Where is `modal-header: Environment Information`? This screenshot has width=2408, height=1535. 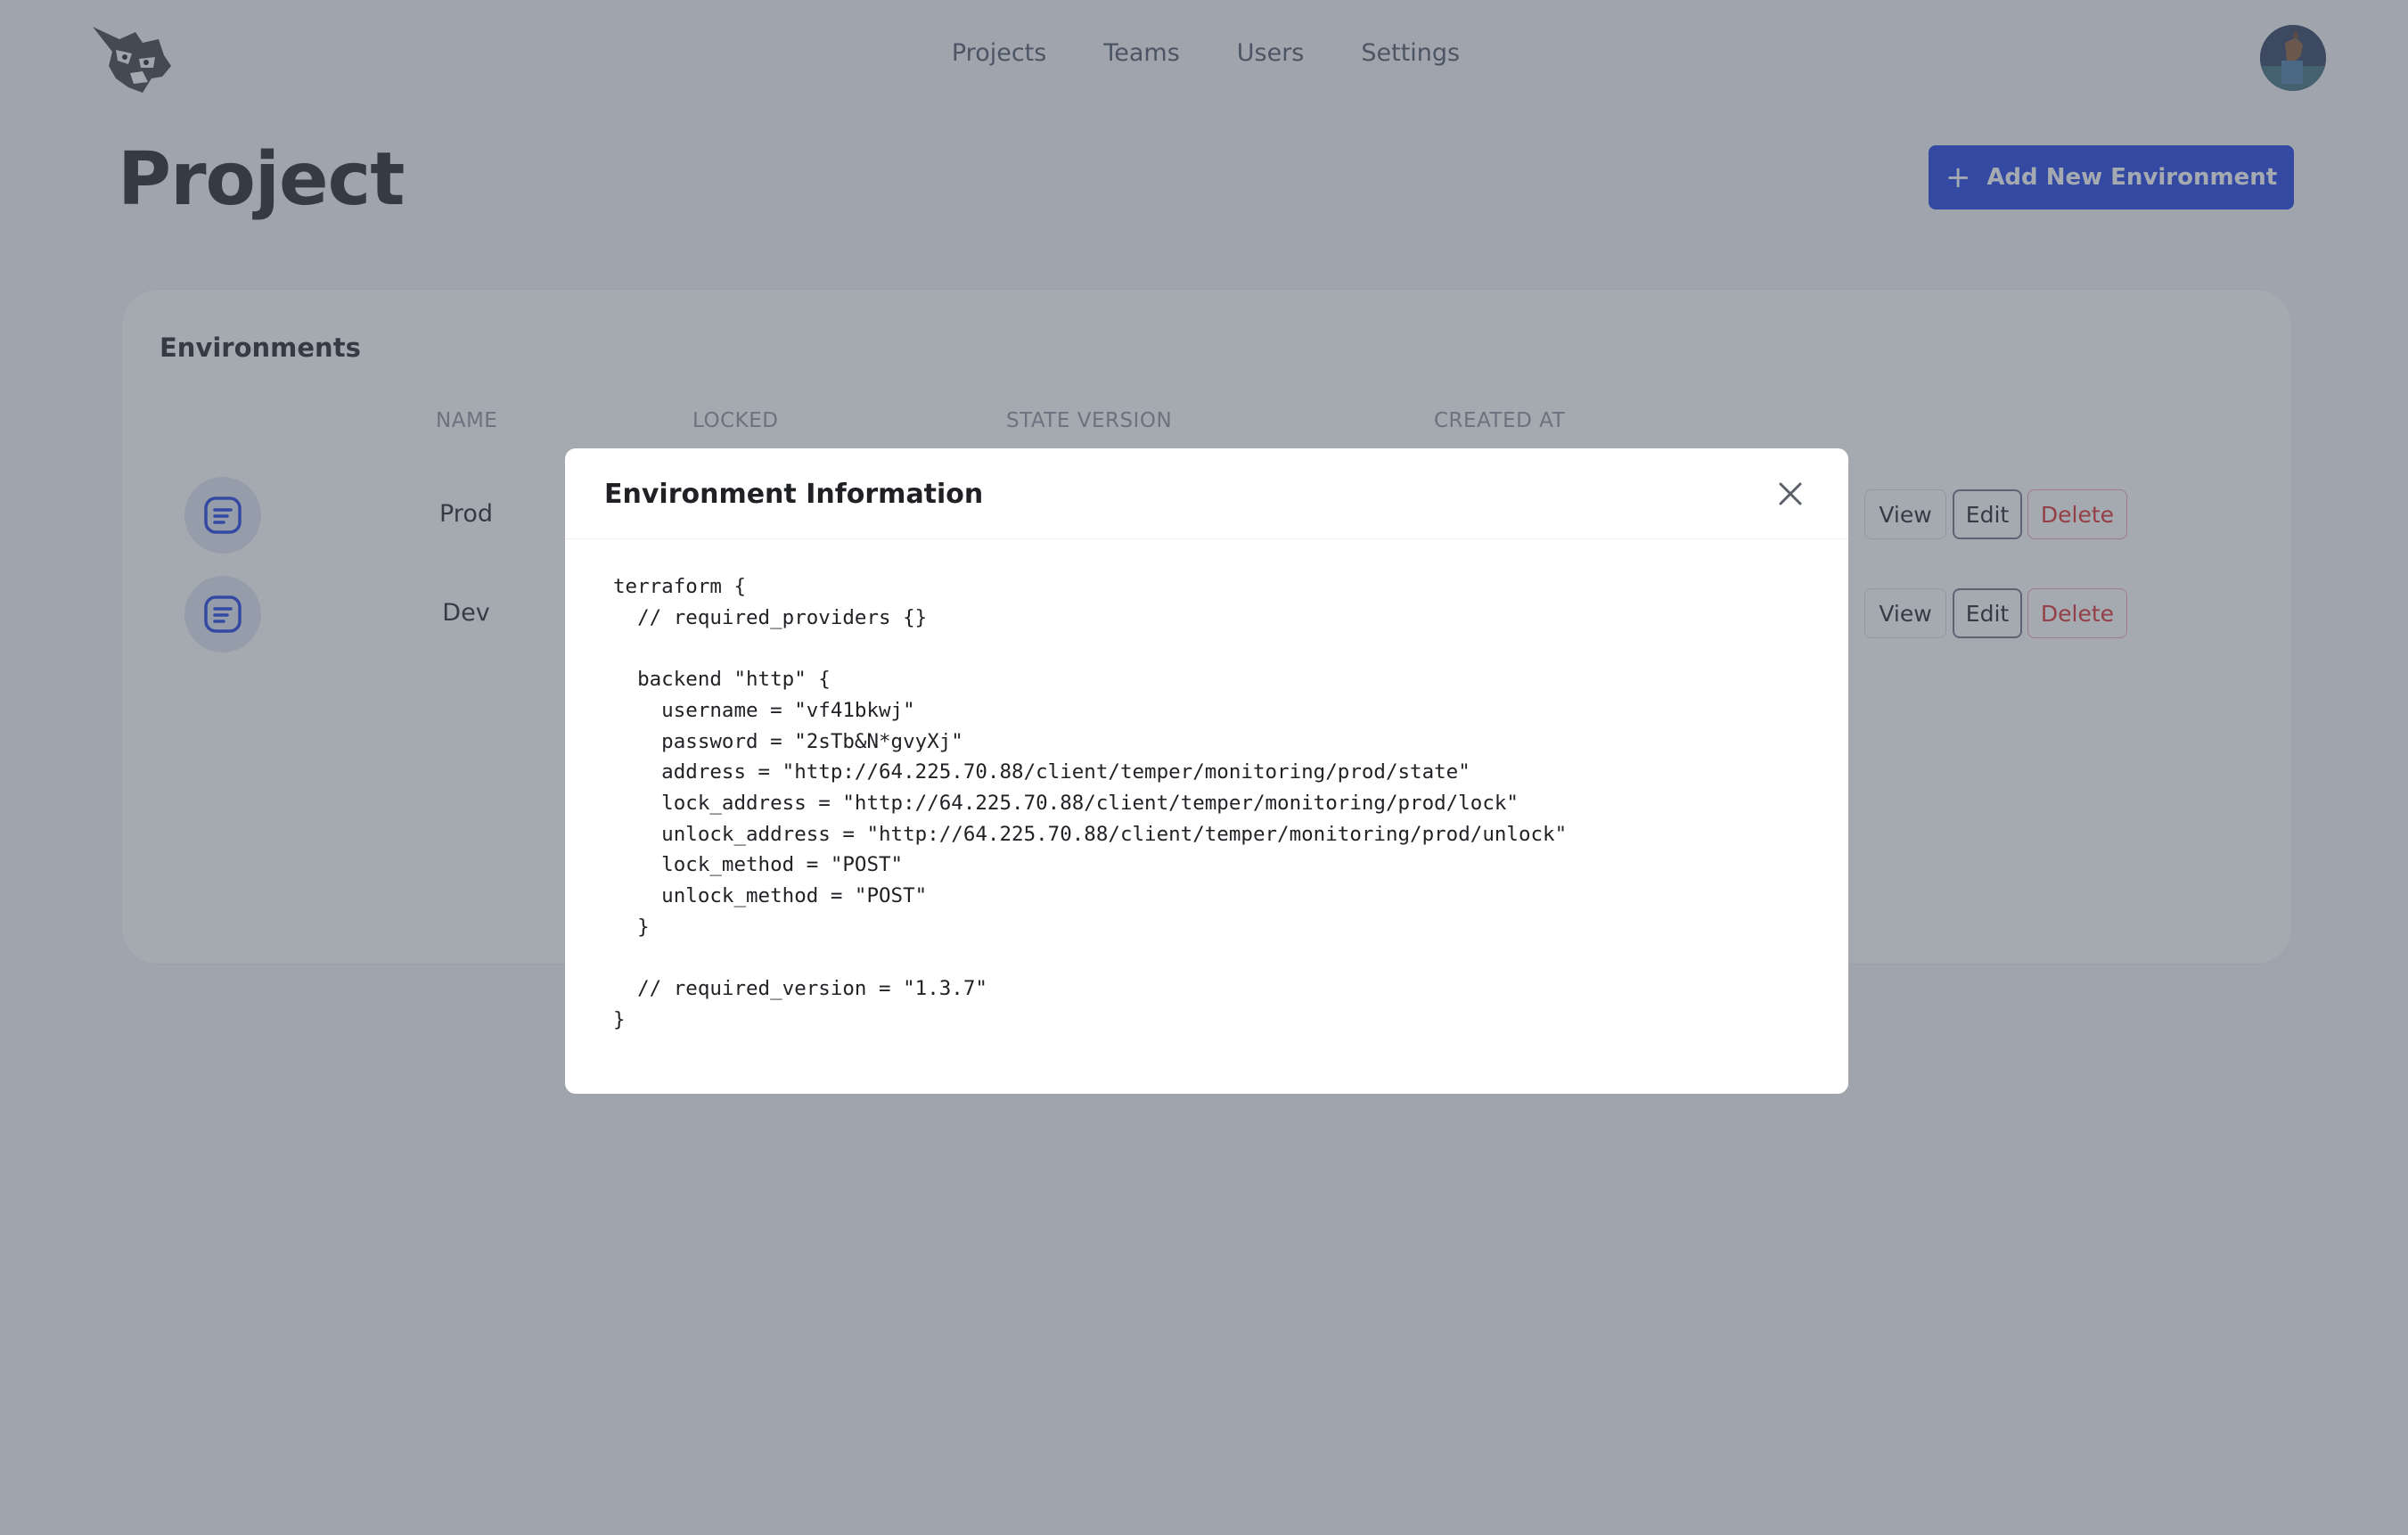
modal-header: Environment Information is located at coordinates (1206, 493).